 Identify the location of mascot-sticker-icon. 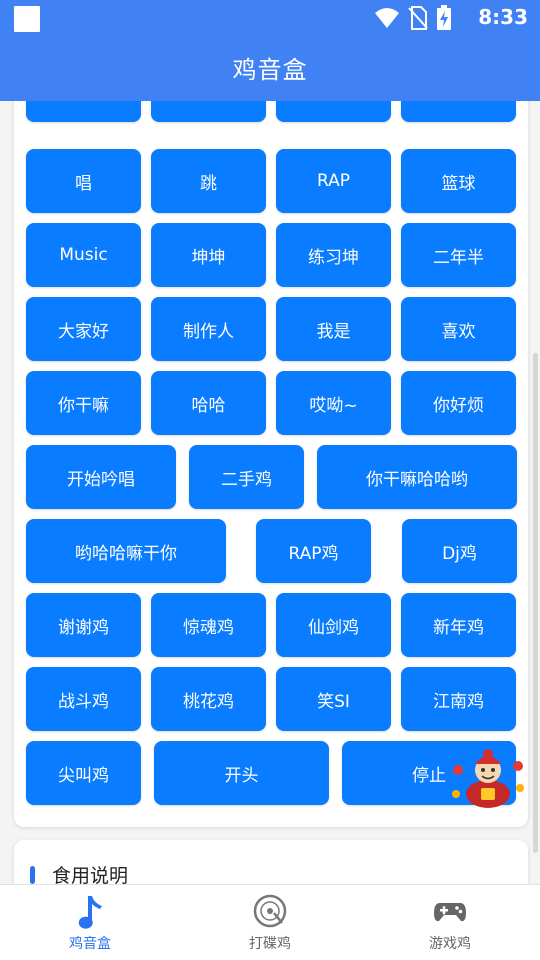
(488, 777).